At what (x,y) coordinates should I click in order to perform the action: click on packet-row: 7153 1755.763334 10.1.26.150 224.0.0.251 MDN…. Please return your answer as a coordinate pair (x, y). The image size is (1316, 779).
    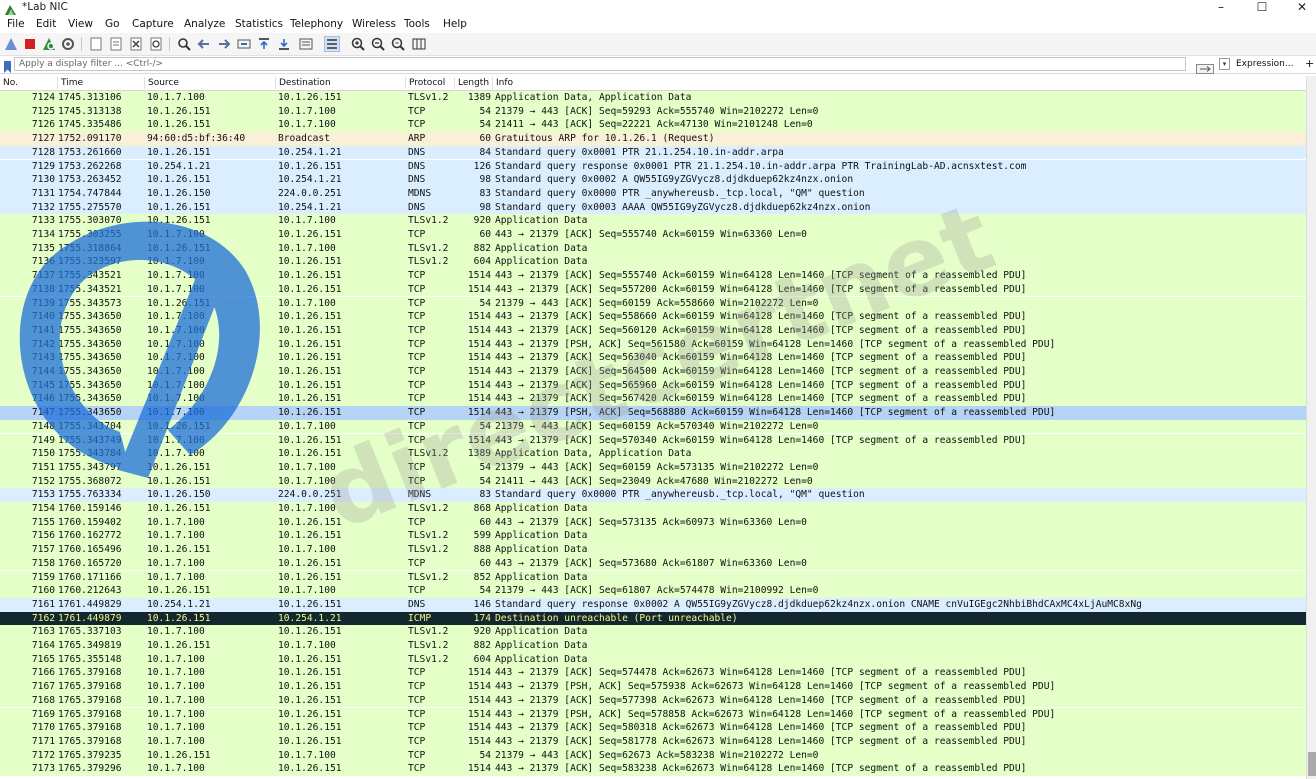
    Looking at the image, I should click on (653, 495).